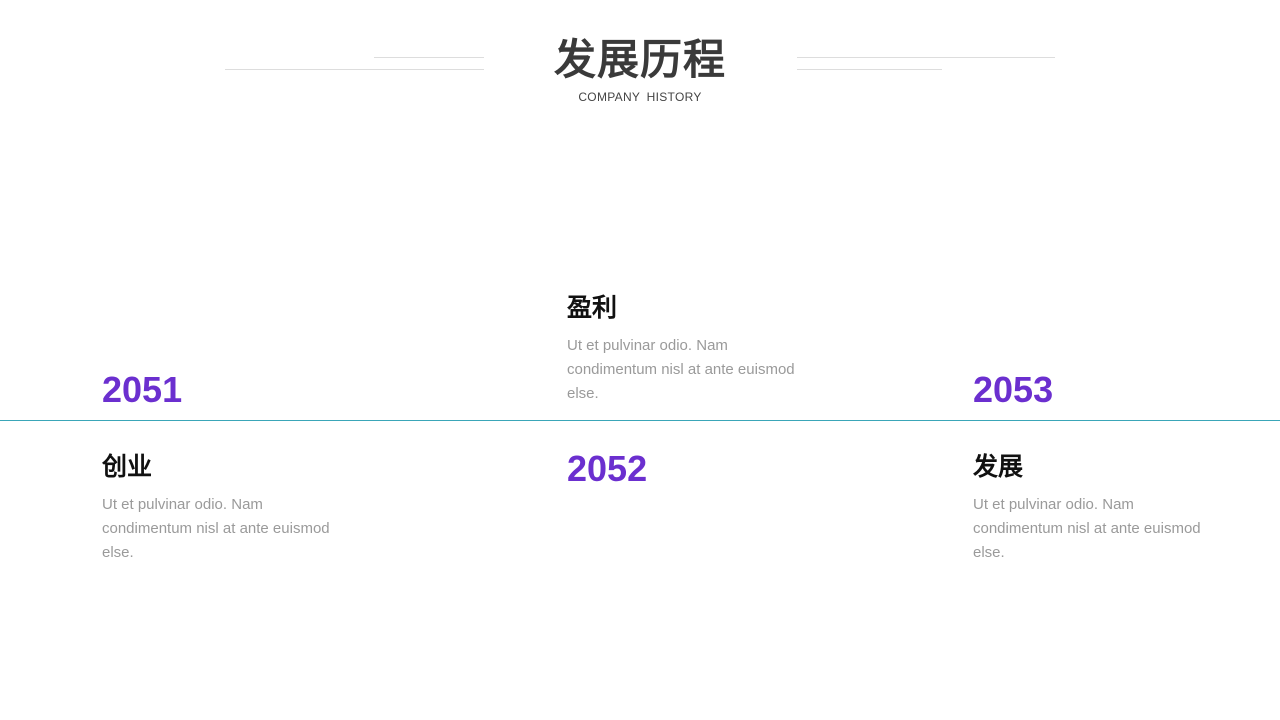  Describe the element at coordinates (1013, 389) in the screenshot. I see `milestone-year-2053: 2053` at that location.